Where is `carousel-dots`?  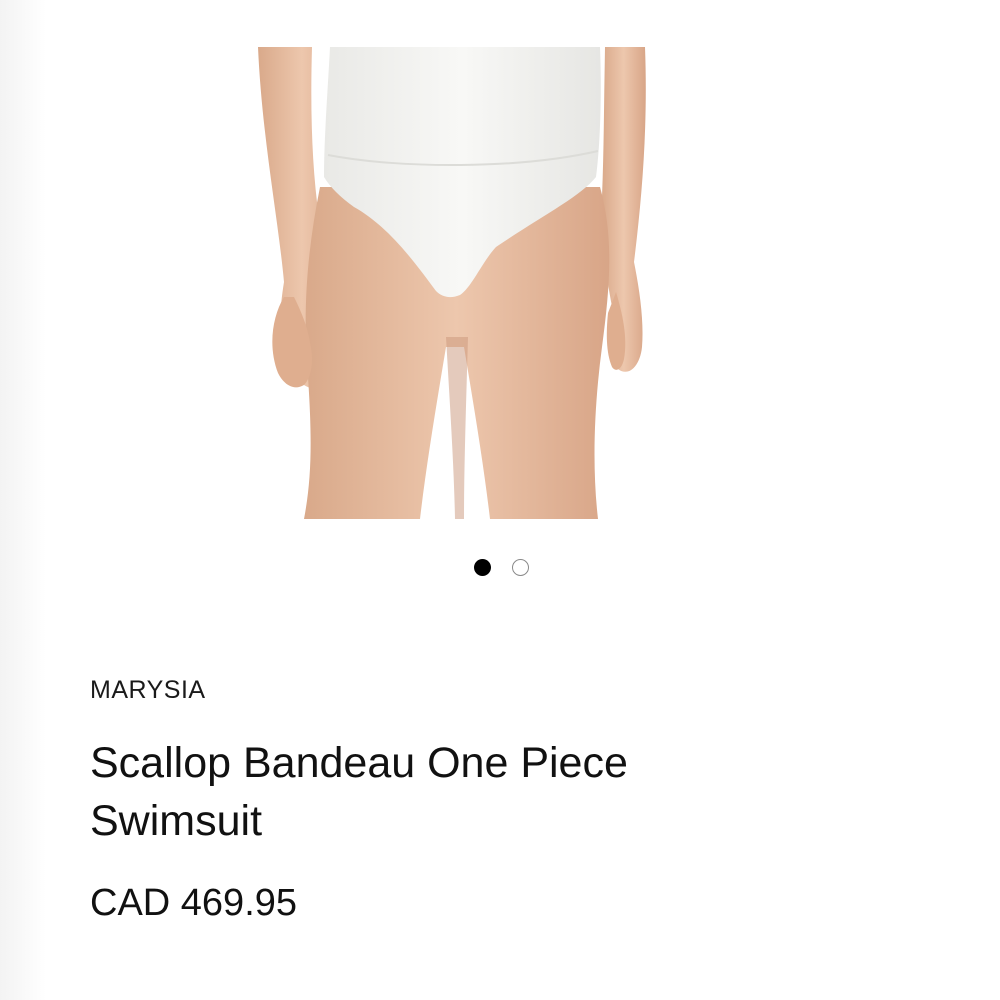
carousel-dots is located at coordinates (505, 567).